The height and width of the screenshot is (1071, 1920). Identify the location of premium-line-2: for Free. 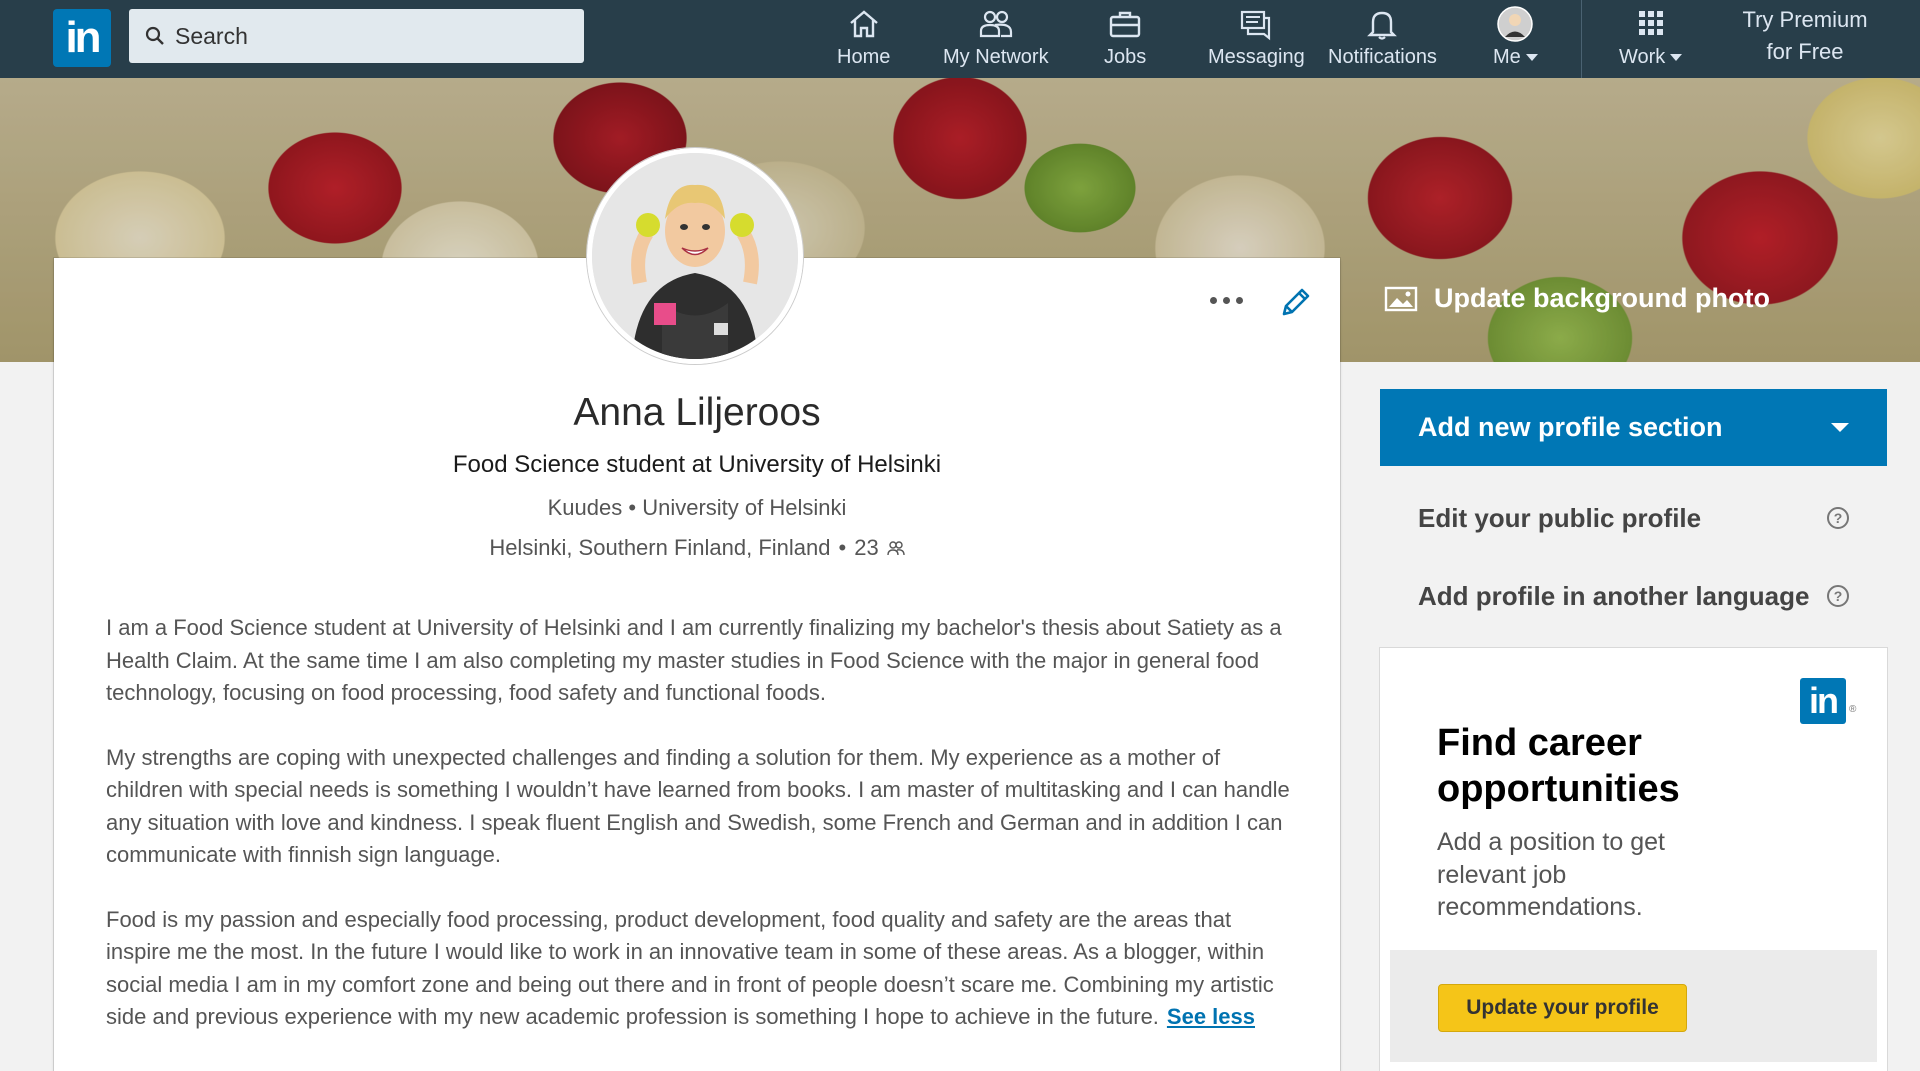
(1805, 51).